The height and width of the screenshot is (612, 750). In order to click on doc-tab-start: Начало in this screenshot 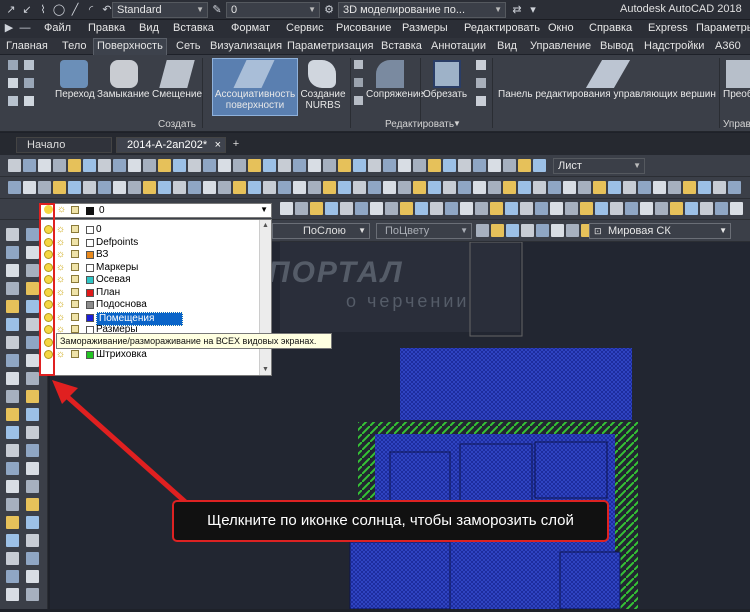, I will do `click(64, 145)`.